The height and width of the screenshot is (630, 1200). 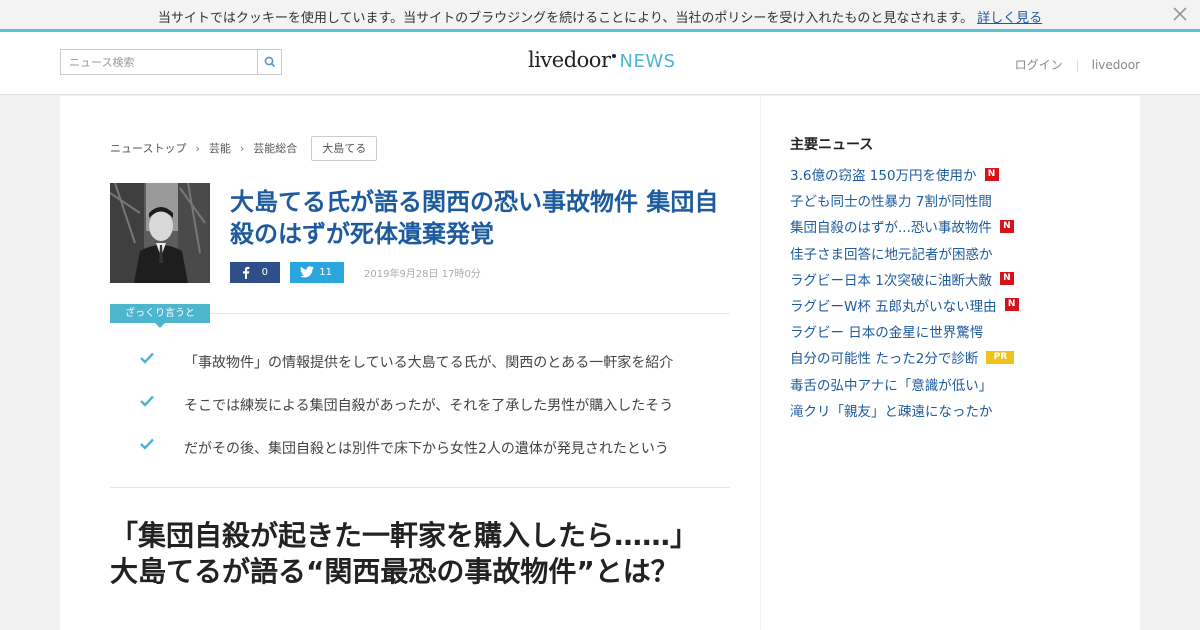 I want to click on news-item: 3.6億の窃盗 150万円を使用か N, so click(x=904, y=177).